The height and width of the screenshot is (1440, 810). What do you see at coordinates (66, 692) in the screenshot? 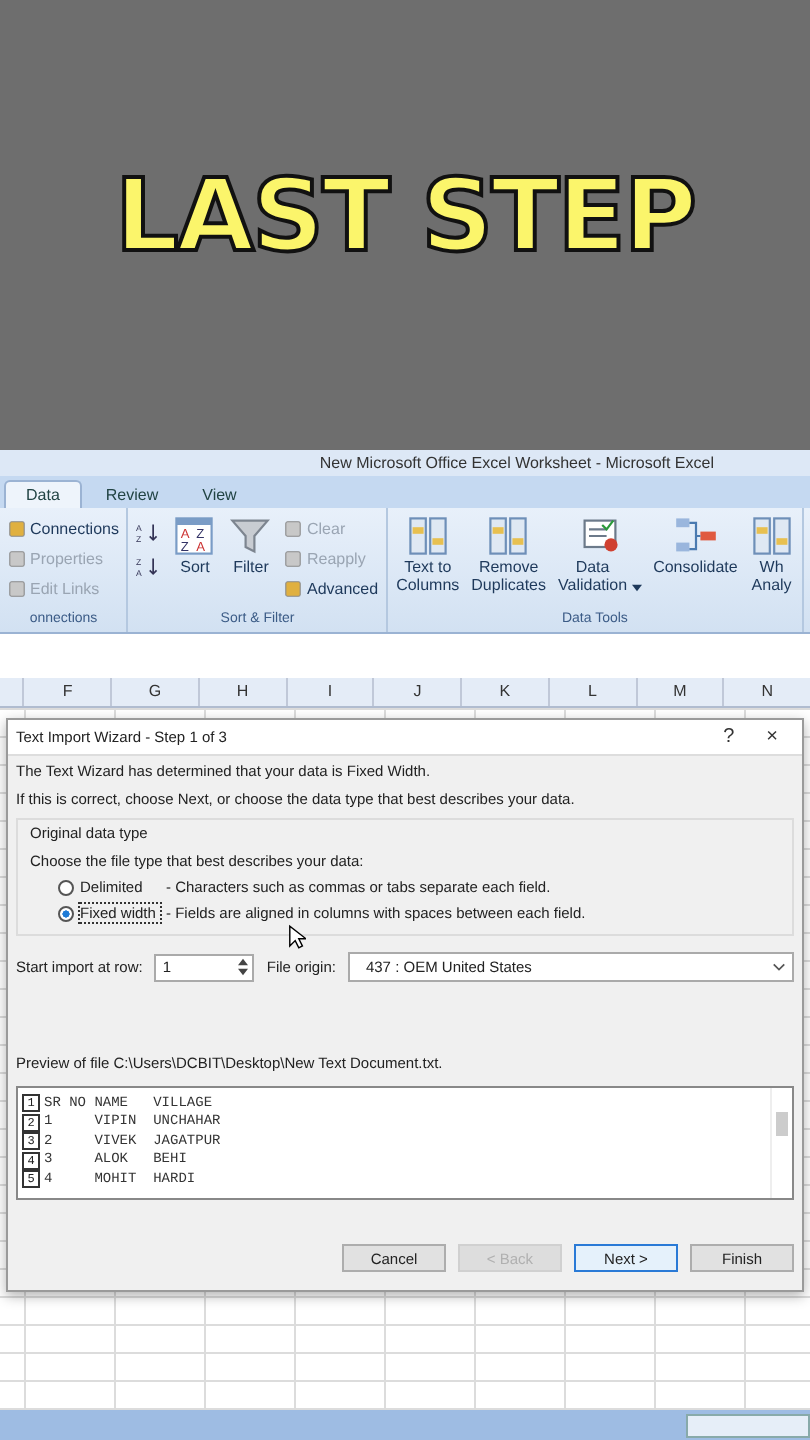
I see `column-header: F` at bounding box center [66, 692].